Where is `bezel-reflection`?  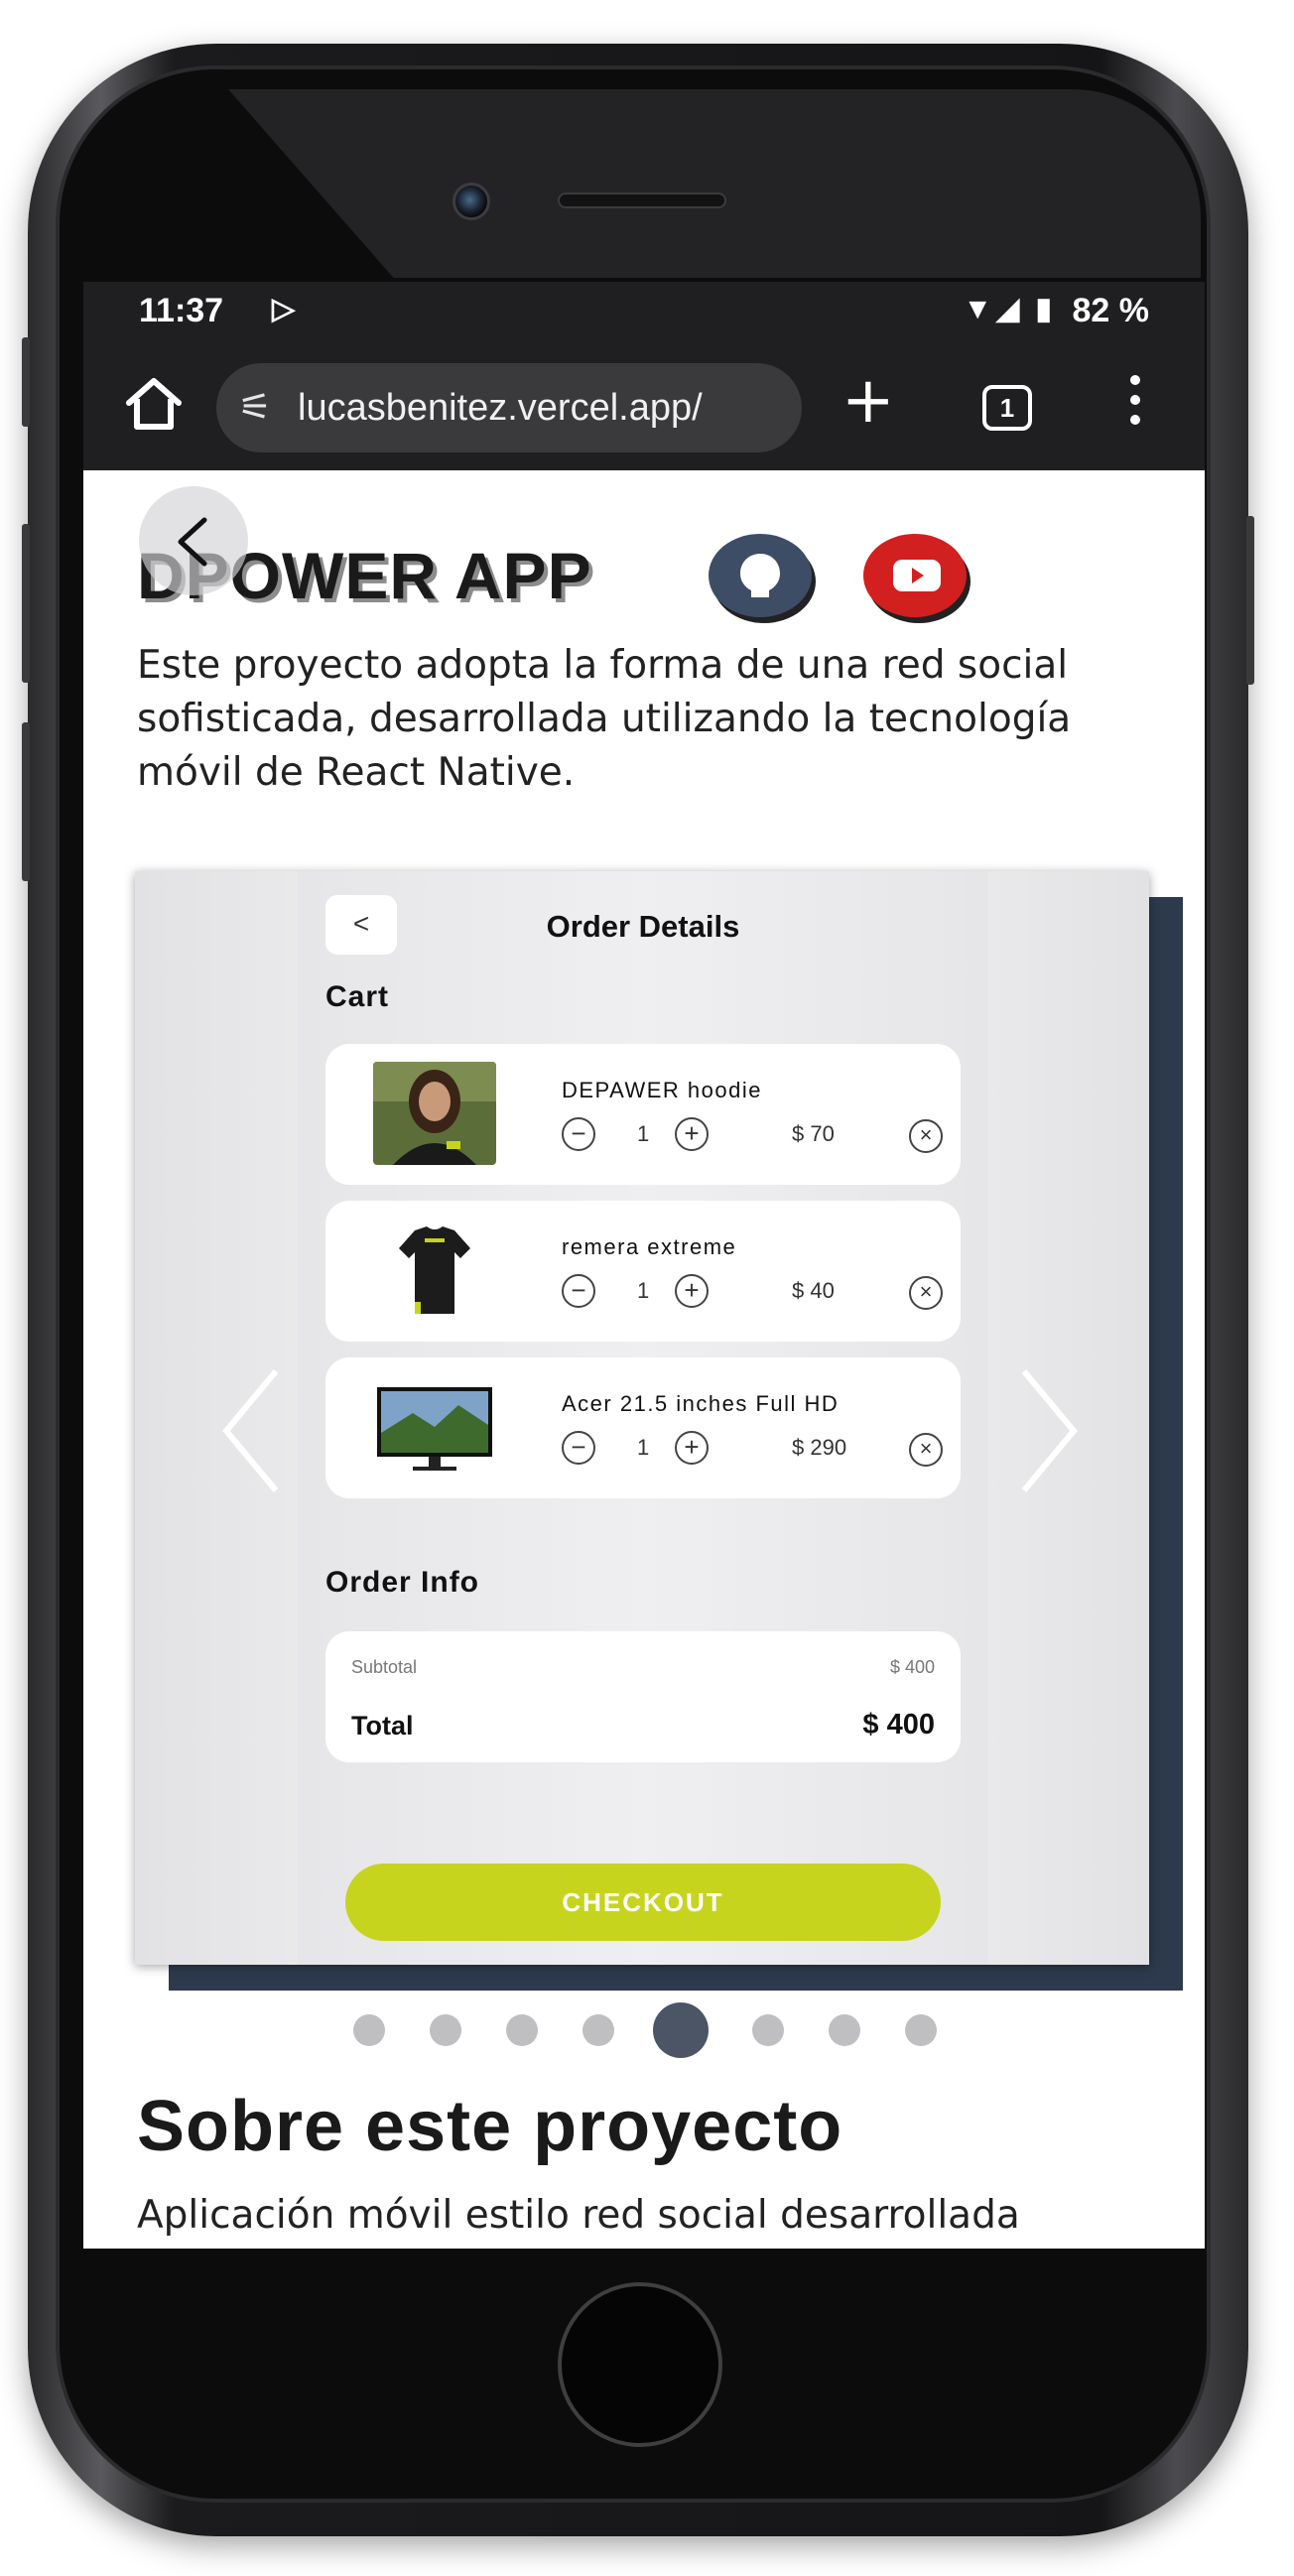
bezel-reflection is located at coordinates (714, 184).